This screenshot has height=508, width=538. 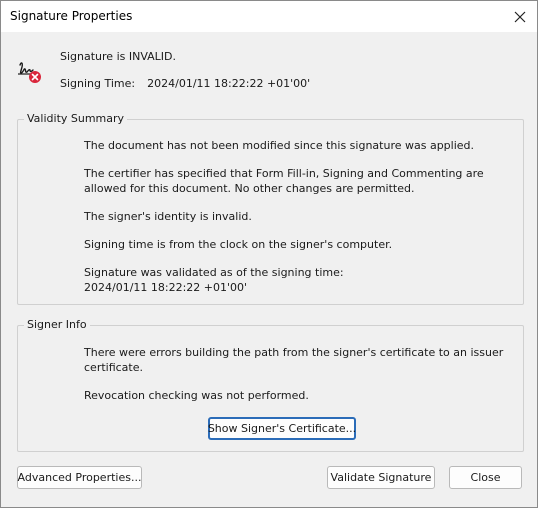 What do you see at coordinates (196, 395) in the screenshot?
I see `signer-info-revocation: Revocation checking was not performed.` at bounding box center [196, 395].